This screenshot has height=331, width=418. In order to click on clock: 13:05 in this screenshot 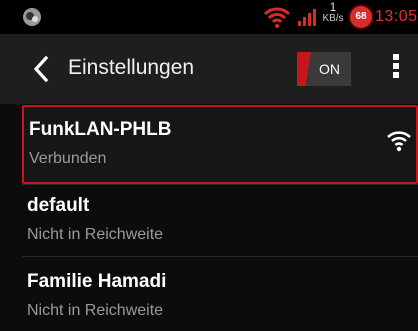, I will do `click(396, 16)`.